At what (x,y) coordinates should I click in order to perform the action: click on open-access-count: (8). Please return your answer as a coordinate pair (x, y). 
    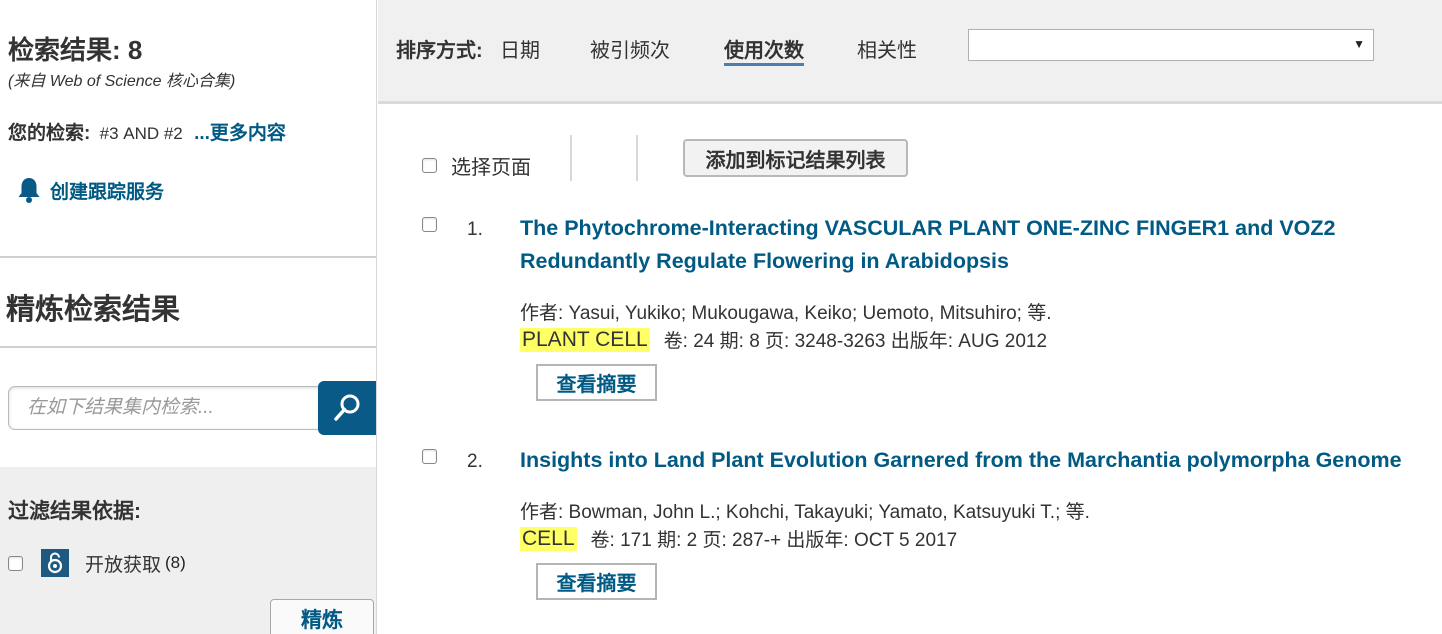
    Looking at the image, I should click on (175, 562).